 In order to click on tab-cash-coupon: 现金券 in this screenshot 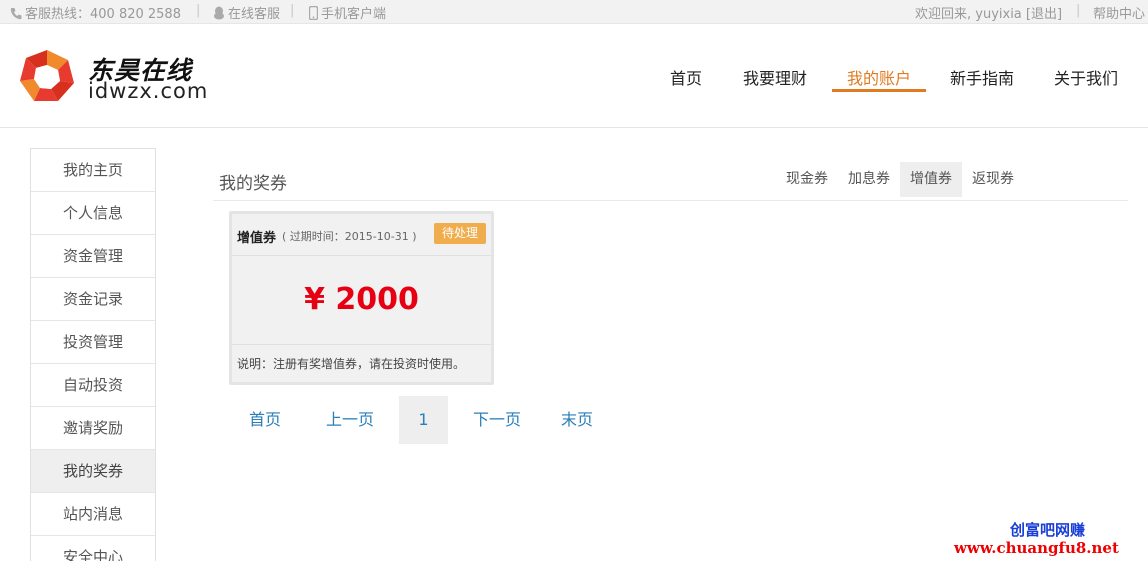, I will do `click(807, 179)`.